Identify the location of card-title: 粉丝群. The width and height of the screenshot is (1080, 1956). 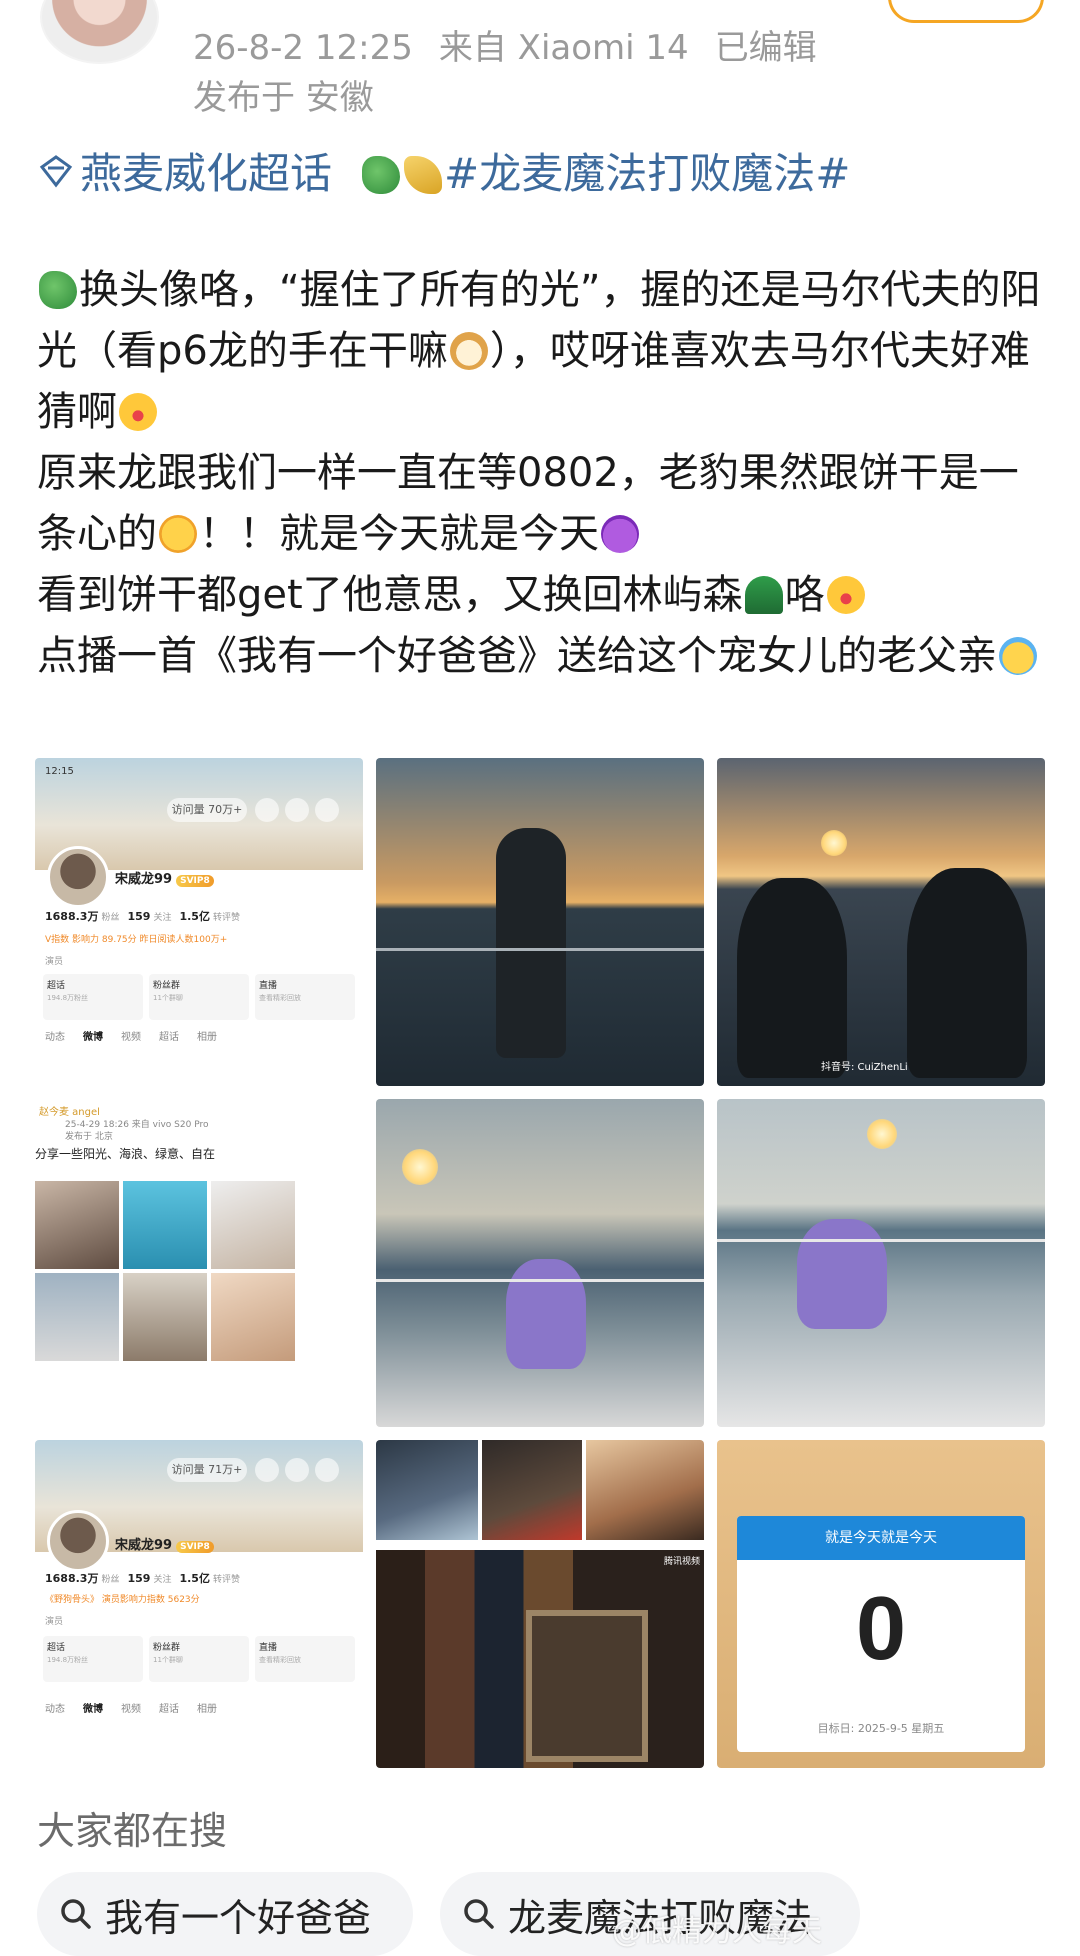
(167, 986).